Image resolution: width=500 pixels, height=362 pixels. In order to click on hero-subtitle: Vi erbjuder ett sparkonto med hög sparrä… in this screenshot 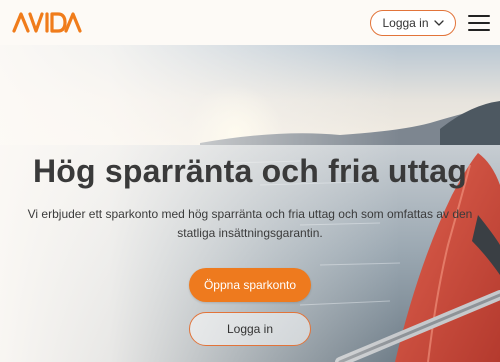, I will do `click(250, 223)`.